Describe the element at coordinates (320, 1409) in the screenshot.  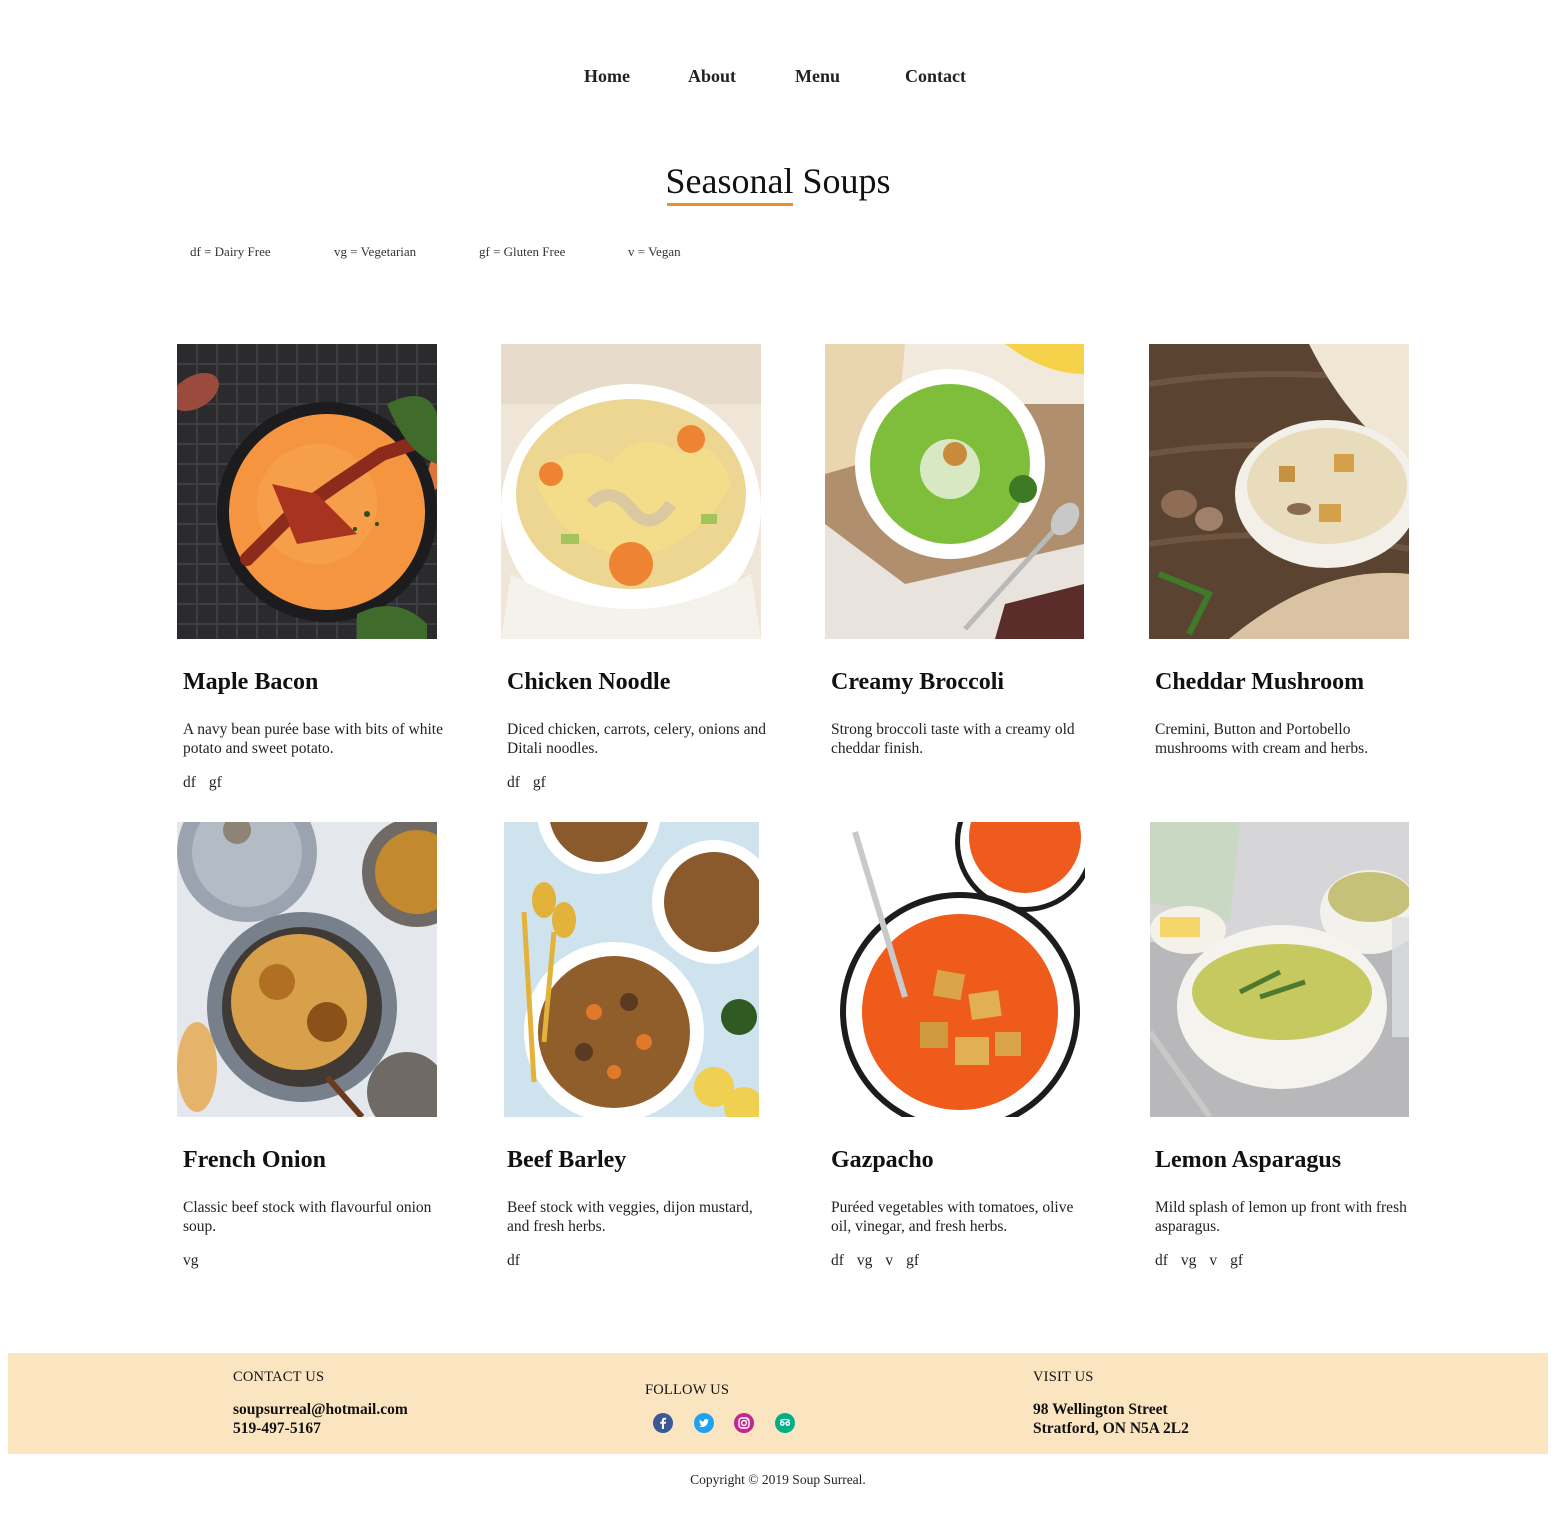
I see `contact-email: soupsurreal@hotmail.com` at that location.